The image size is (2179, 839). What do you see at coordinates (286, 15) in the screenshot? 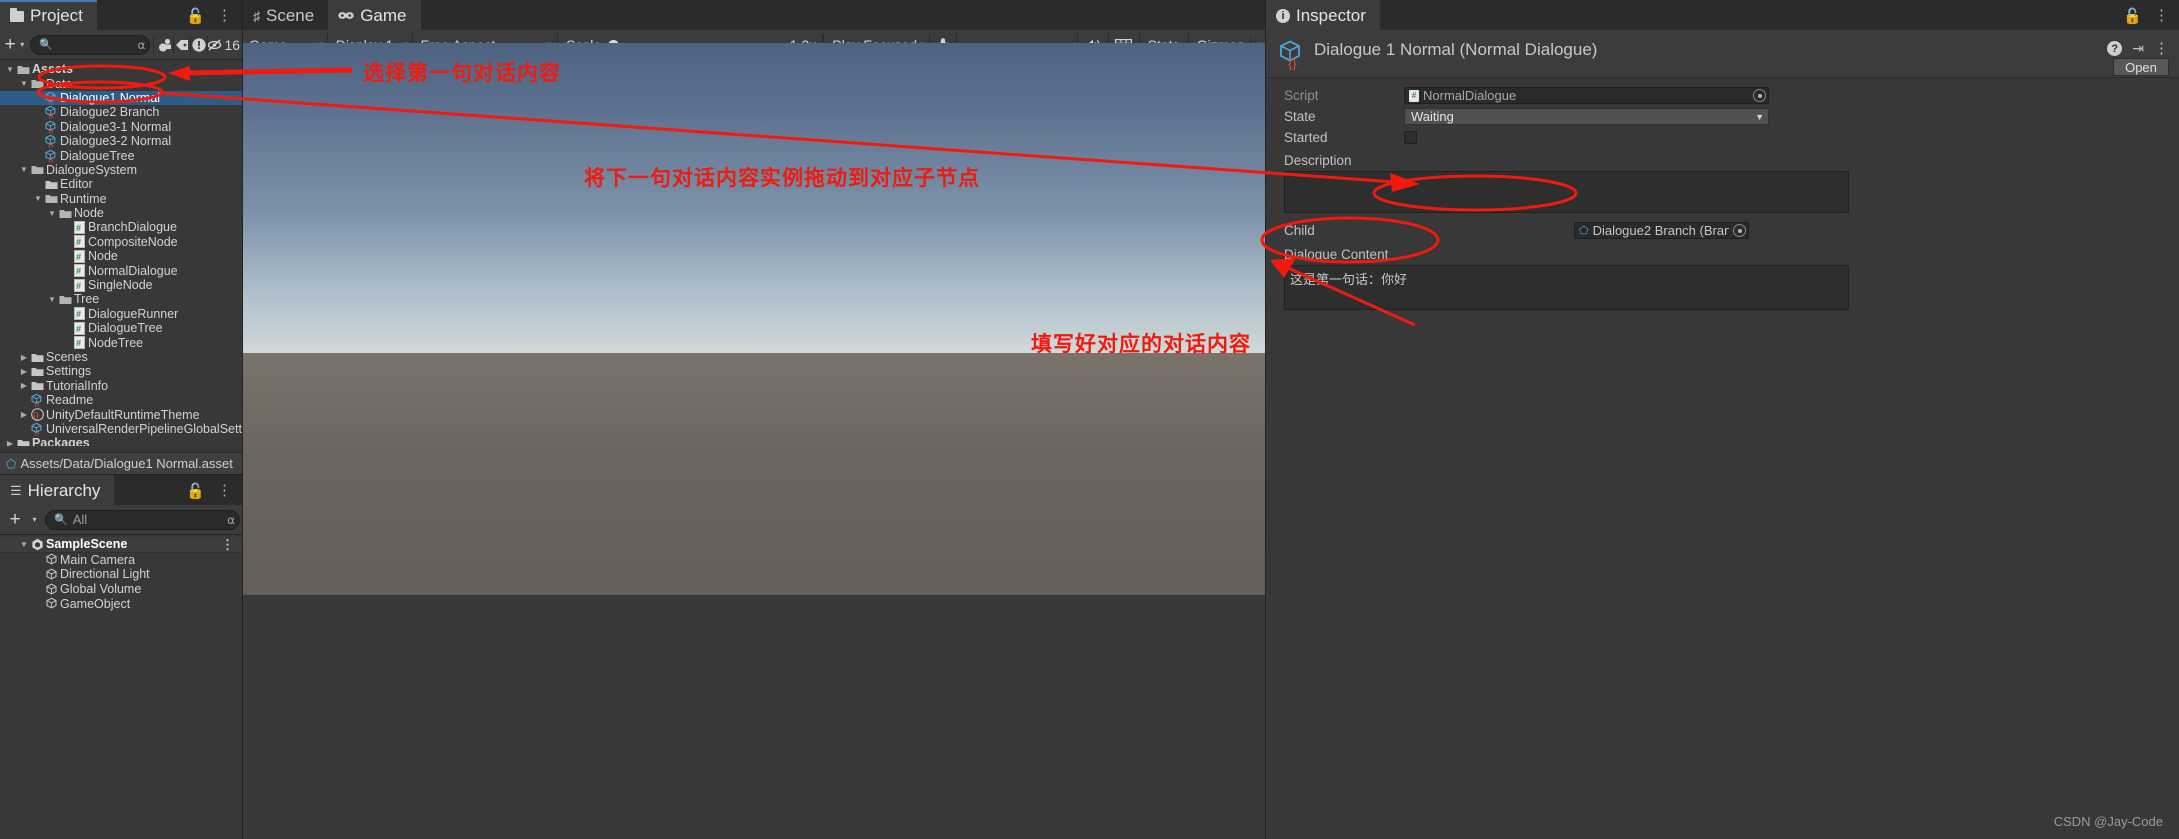
I see `tab-scene: ♯ Scene` at bounding box center [286, 15].